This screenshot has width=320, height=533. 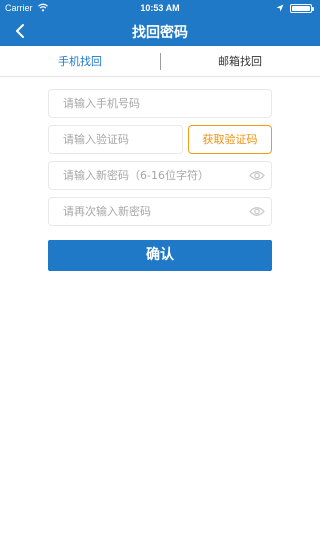 What do you see at coordinates (313, 9) in the screenshot?
I see `battery-nub` at bounding box center [313, 9].